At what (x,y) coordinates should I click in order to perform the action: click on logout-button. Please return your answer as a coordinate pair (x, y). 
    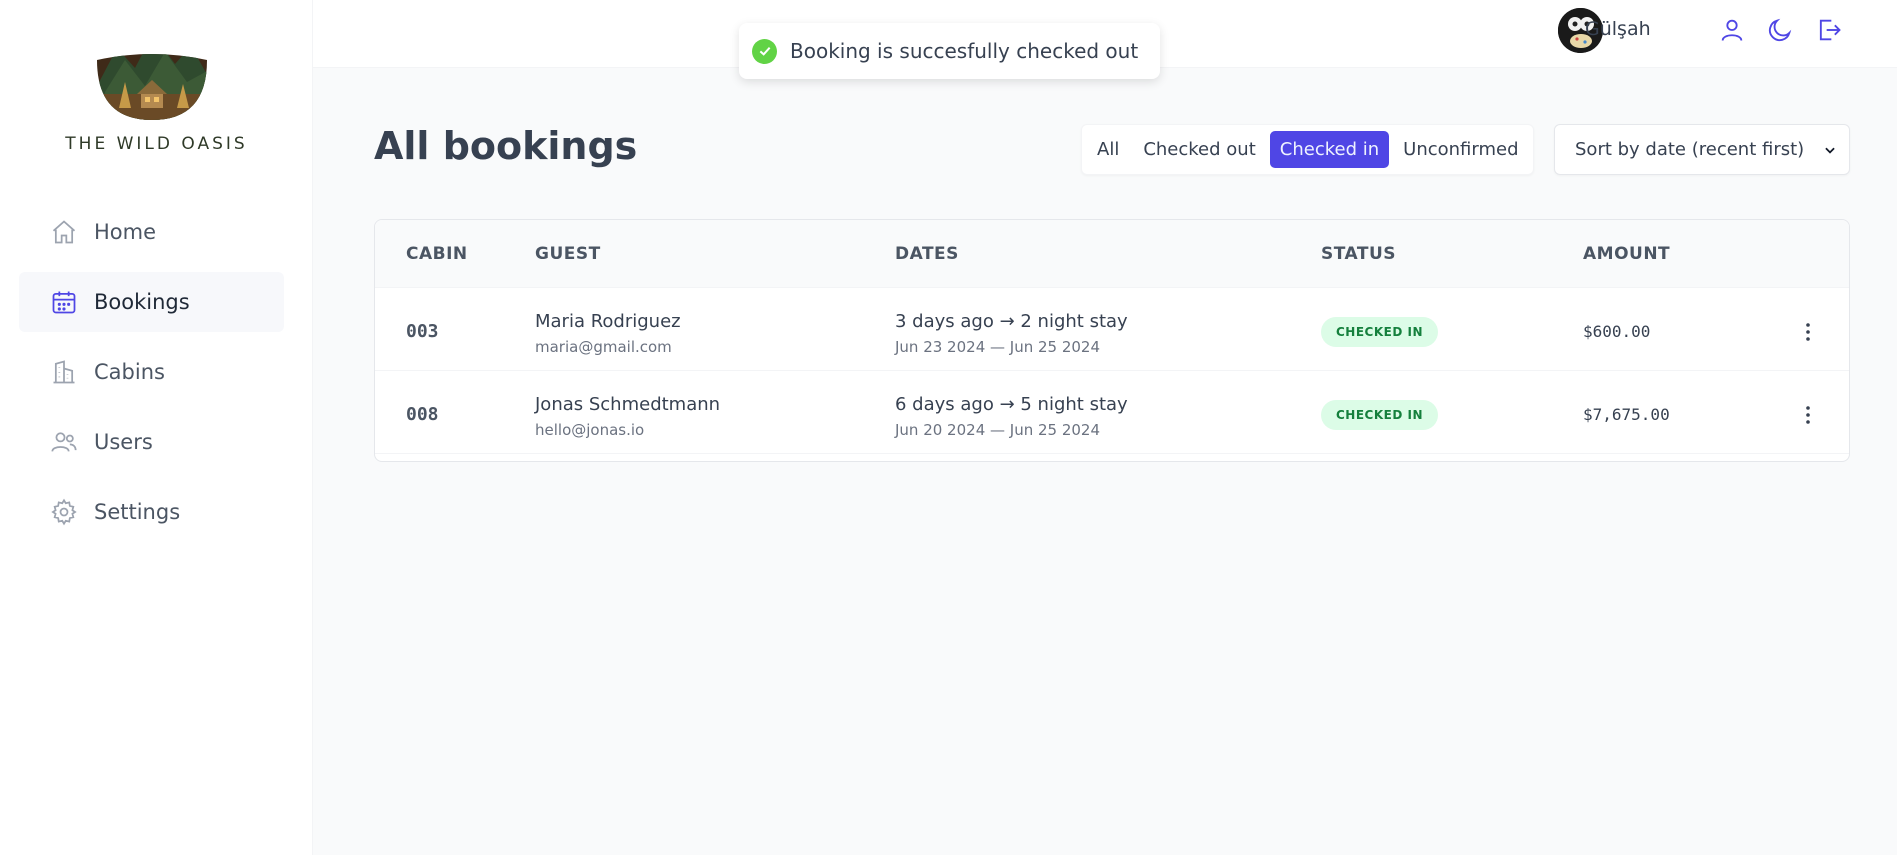
    Looking at the image, I should click on (1829, 30).